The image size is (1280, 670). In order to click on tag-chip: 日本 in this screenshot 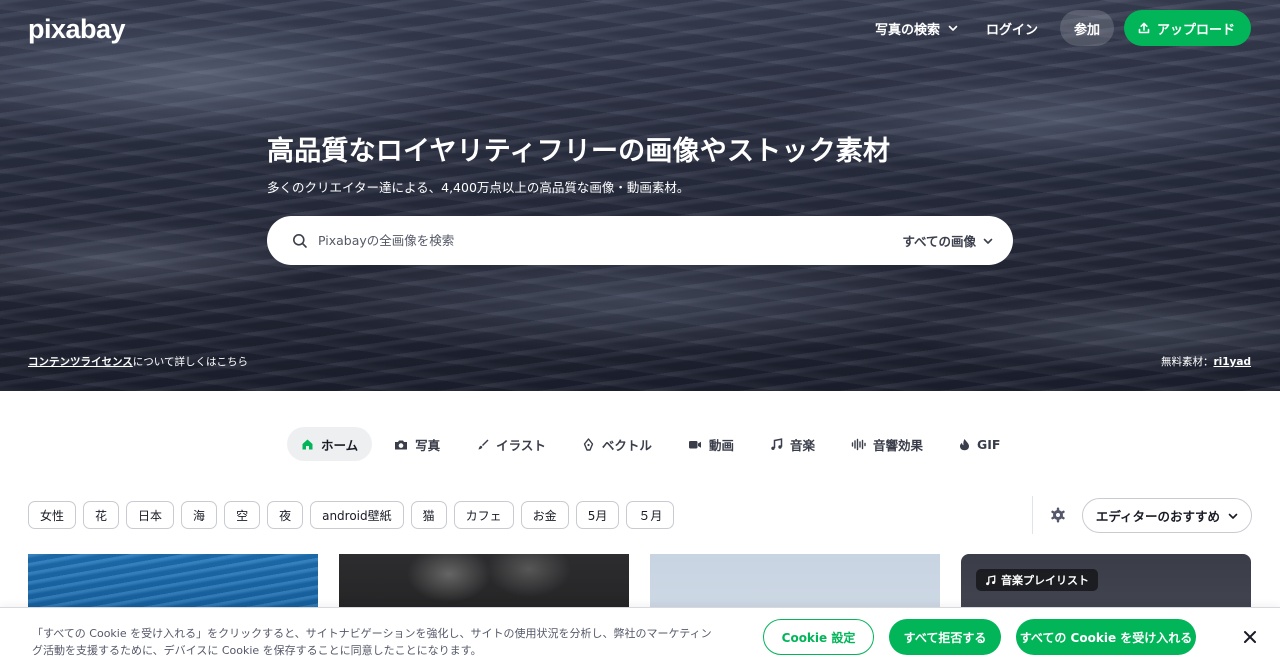, I will do `click(150, 515)`.